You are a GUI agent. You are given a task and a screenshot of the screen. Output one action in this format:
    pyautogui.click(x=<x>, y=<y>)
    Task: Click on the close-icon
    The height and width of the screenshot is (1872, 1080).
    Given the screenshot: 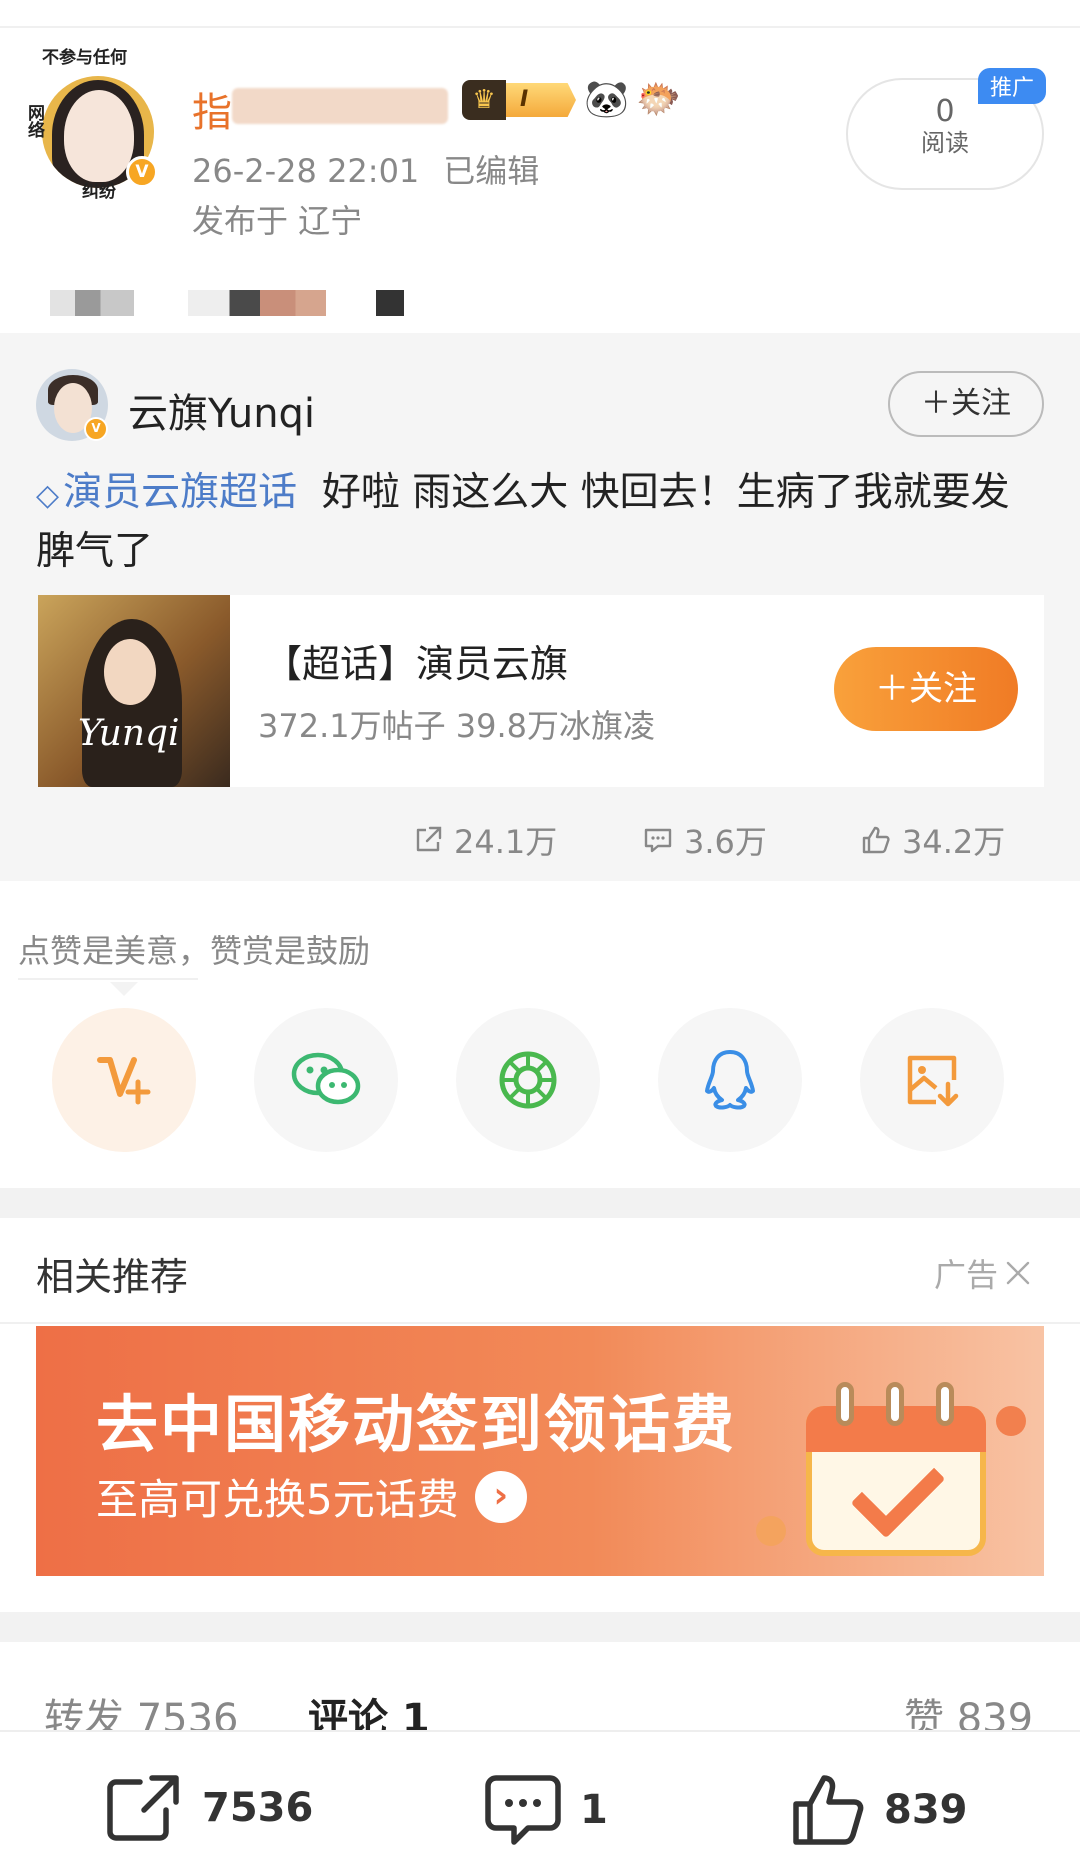 What is the action you would take?
    pyautogui.click(x=1018, y=1273)
    